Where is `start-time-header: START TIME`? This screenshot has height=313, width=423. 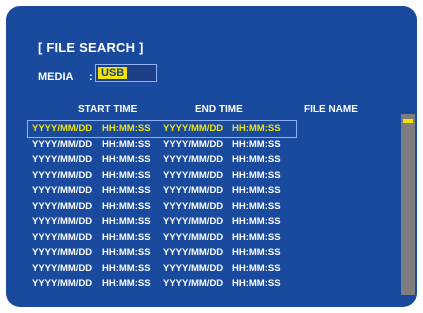 start-time-header: START TIME is located at coordinates (108, 109).